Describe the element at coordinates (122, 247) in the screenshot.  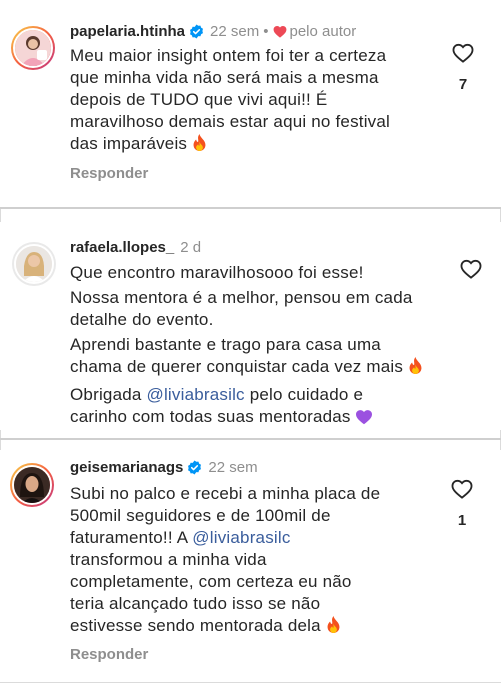
I see `username: rafaela.llopes_` at that location.